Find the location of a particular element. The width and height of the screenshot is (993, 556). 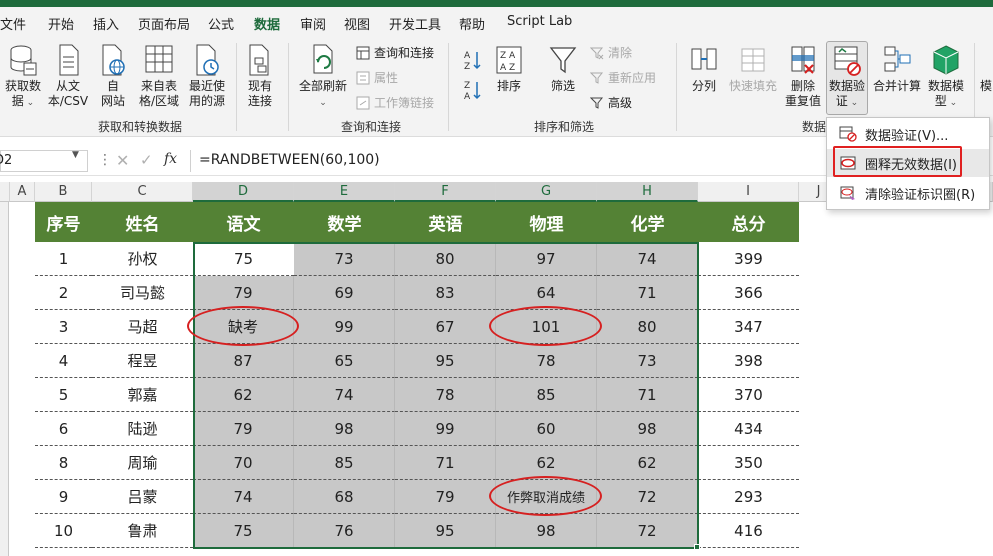

cell-chinese: 74 is located at coordinates (243, 497).